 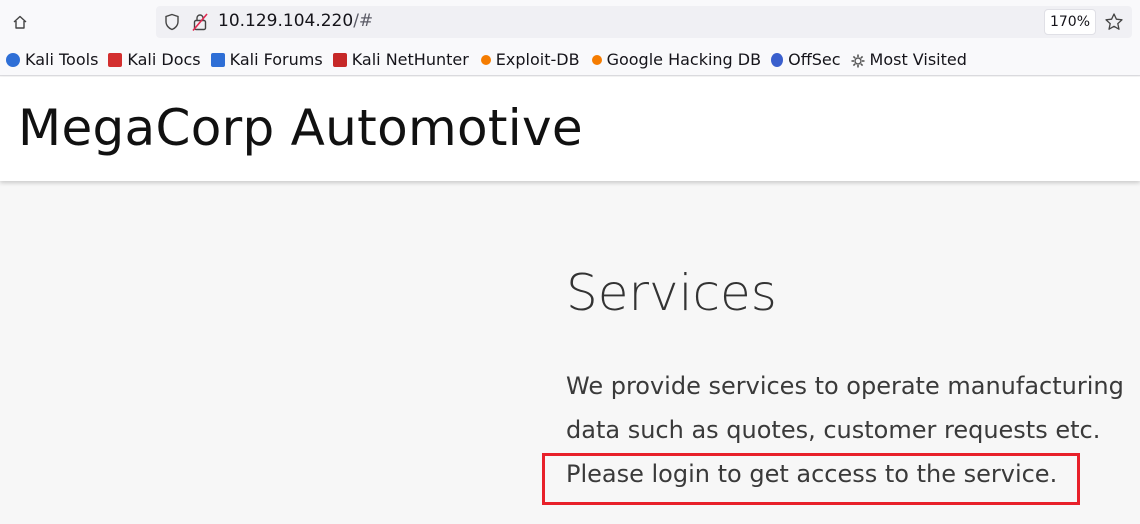 I want to click on url-text: 10.129.104.220/#, so click(x=295, y=21).